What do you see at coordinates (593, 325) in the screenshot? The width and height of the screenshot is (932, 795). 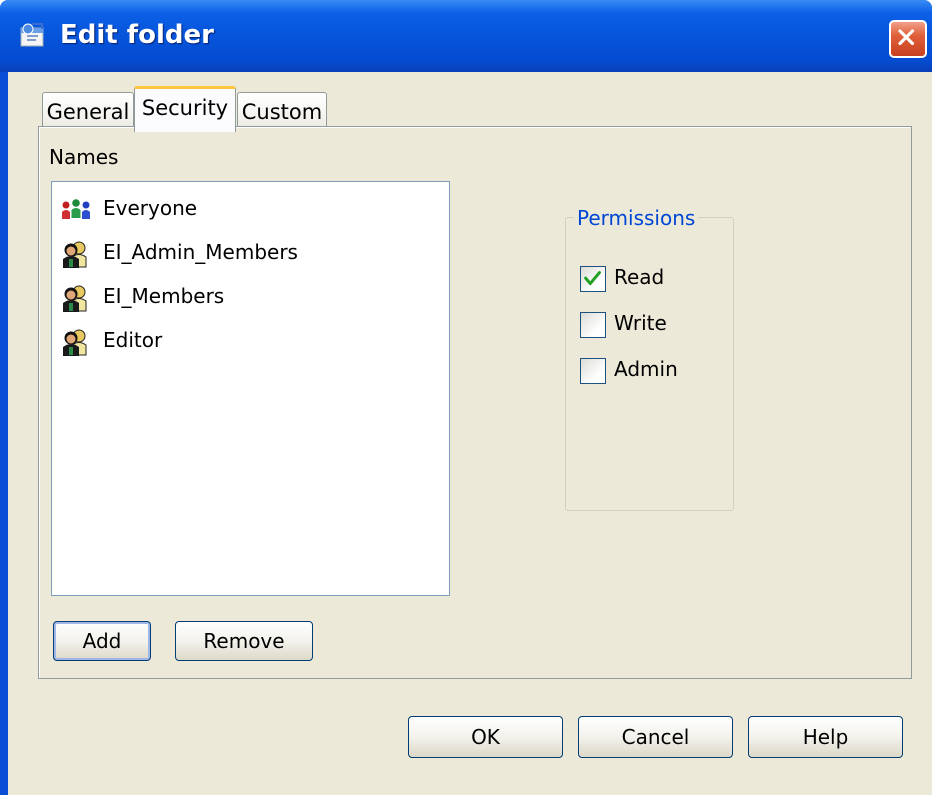 I see `write-checkbox` at bounding box center [593, 325].